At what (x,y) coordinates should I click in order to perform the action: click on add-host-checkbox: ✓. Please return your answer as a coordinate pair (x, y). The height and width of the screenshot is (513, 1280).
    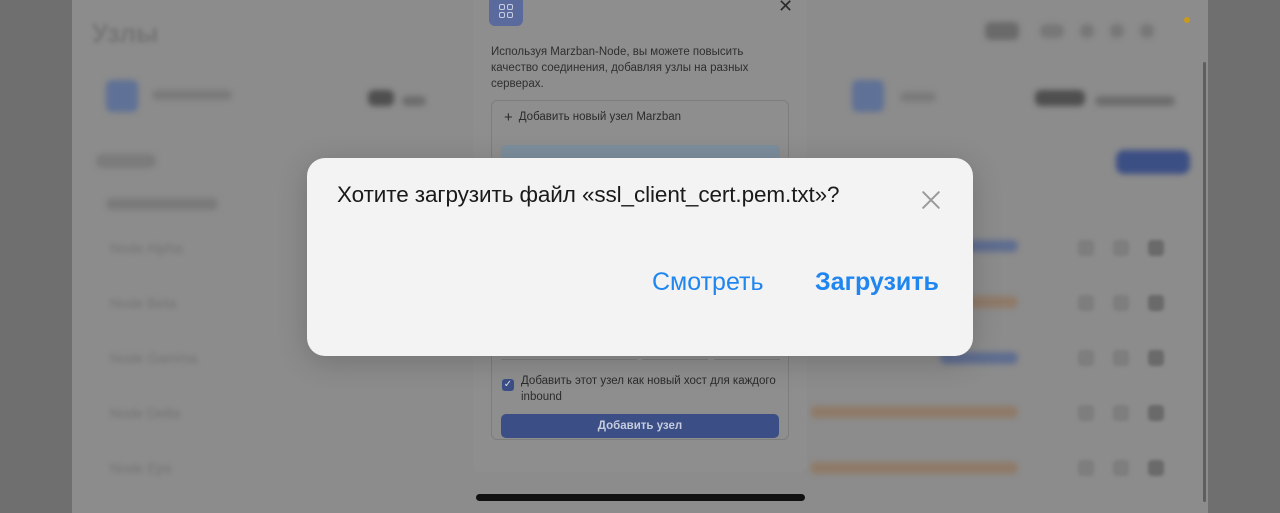
    Looking at the image, I should click on (508, 385).